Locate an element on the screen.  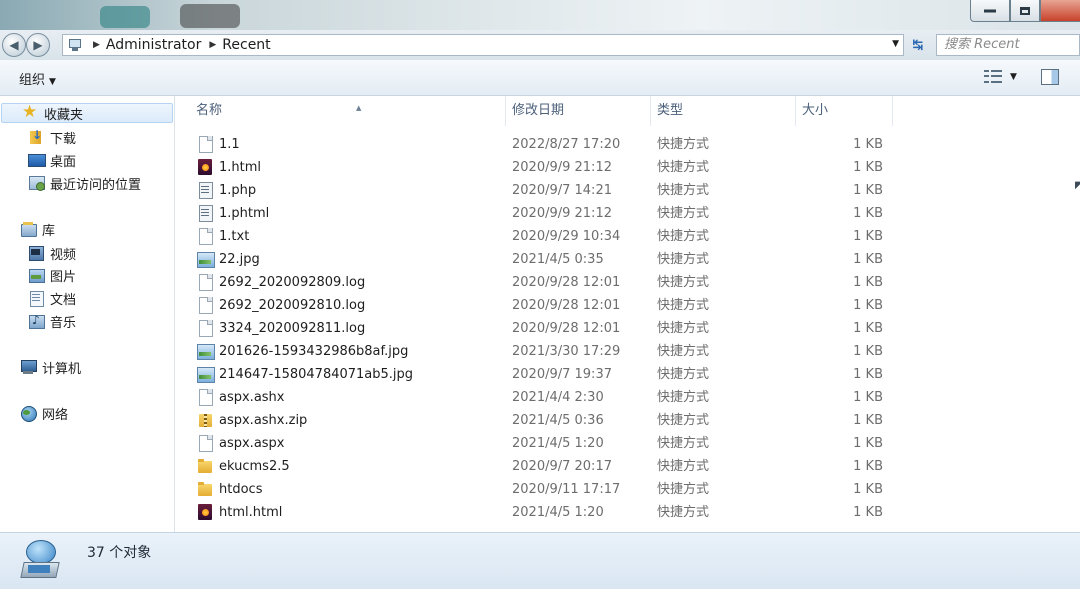
column-header-type: 类型 is located at coordinates (723, 111).